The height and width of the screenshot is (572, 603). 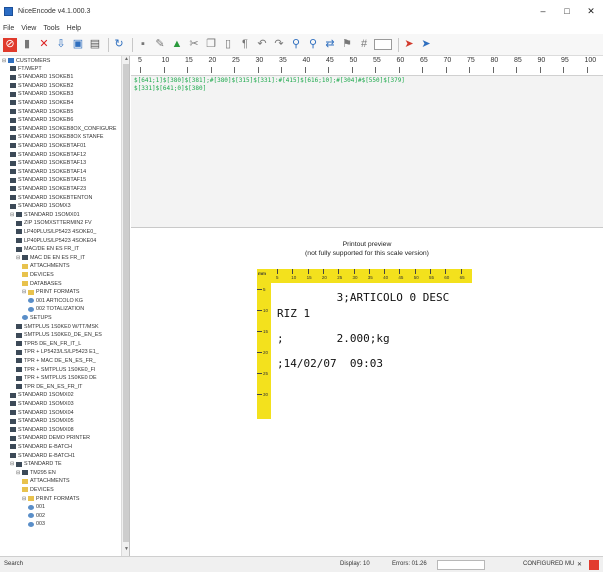 I want to click on tree-item: 002, so click(x=36, y=515).